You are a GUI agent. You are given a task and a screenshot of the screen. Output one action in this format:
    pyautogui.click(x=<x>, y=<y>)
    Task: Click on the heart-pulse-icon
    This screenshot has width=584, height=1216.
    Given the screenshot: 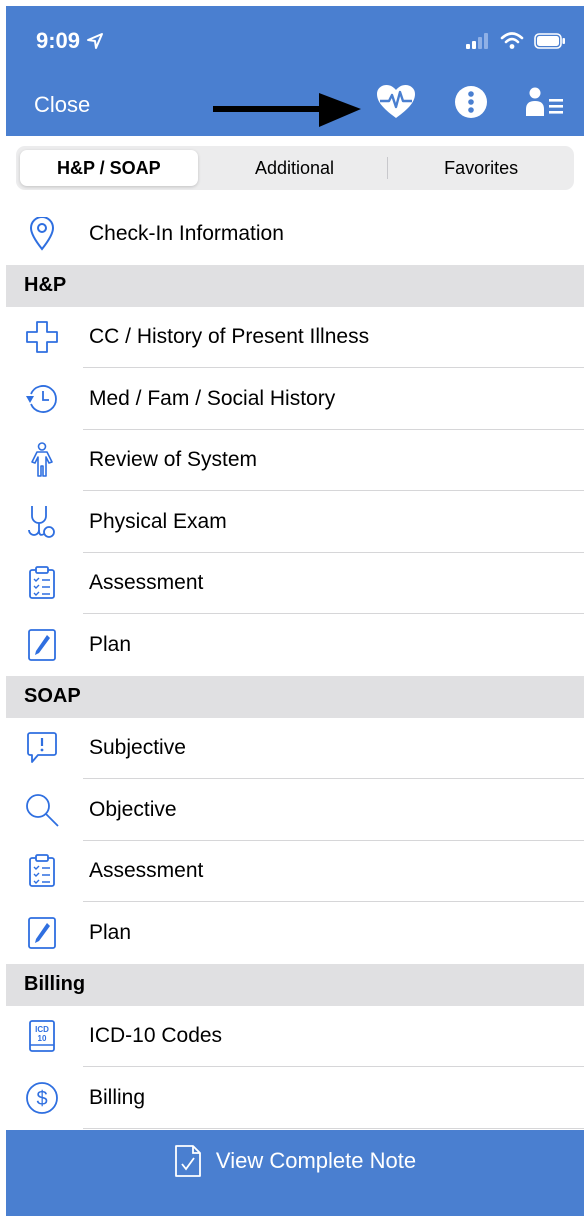 What is the action you would take?
    pyautogui.click(x=396, y=102)
    